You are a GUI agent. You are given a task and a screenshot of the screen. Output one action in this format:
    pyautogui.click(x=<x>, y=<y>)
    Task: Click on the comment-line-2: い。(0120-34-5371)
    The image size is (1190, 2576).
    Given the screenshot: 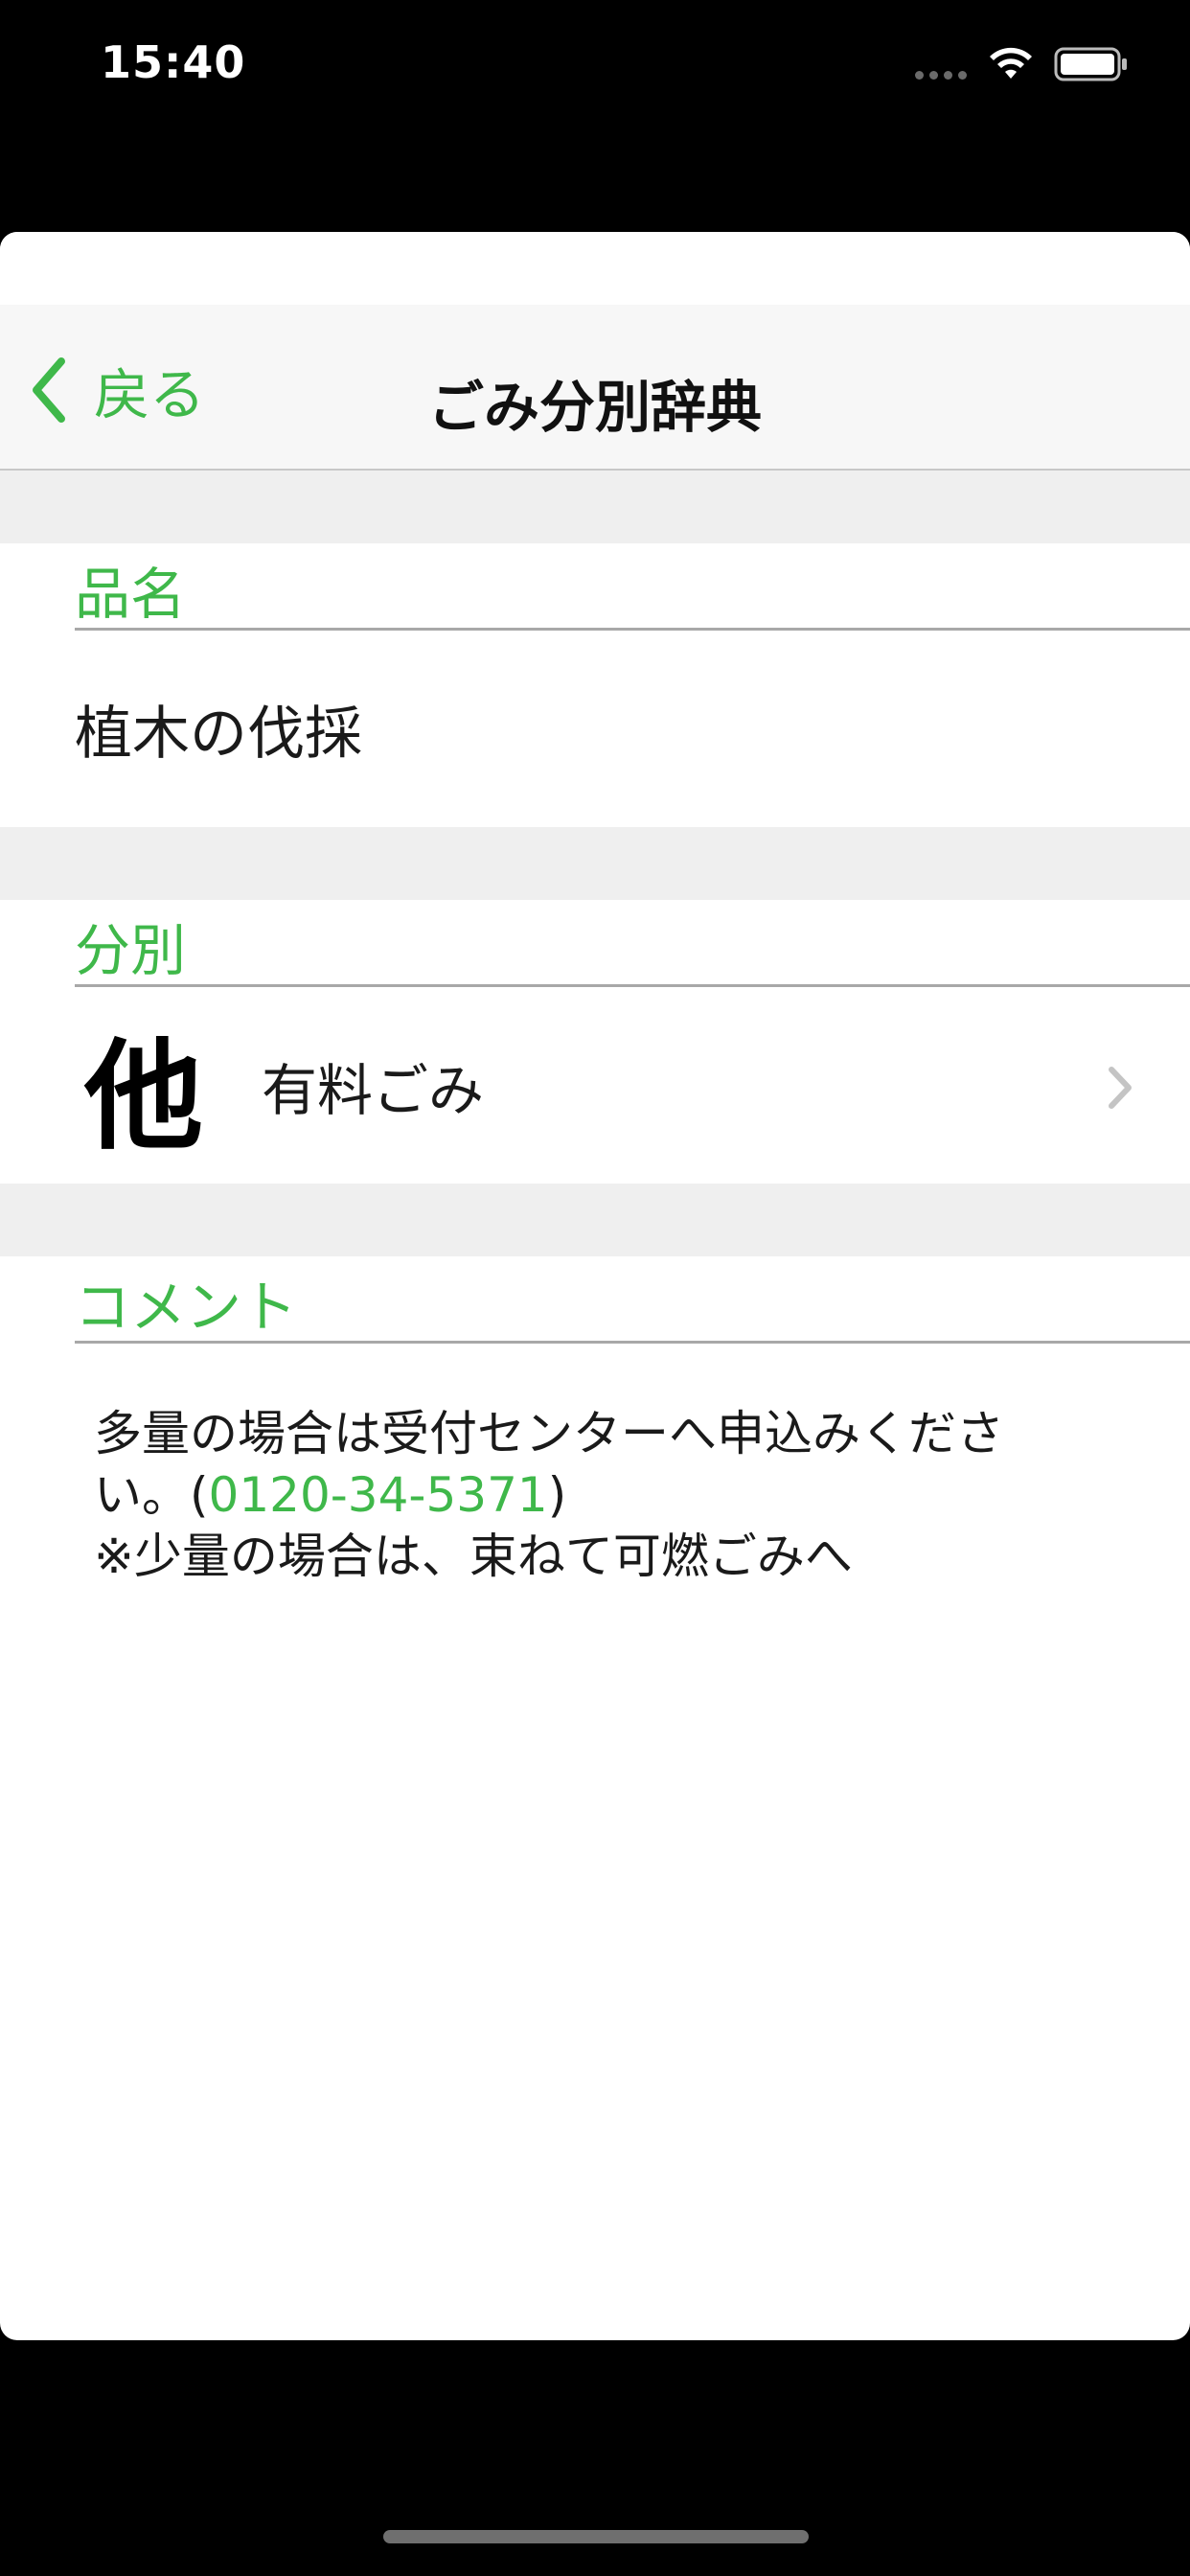 What is the action you would take?
    pyautogui.click(x=614, y=1495)
    